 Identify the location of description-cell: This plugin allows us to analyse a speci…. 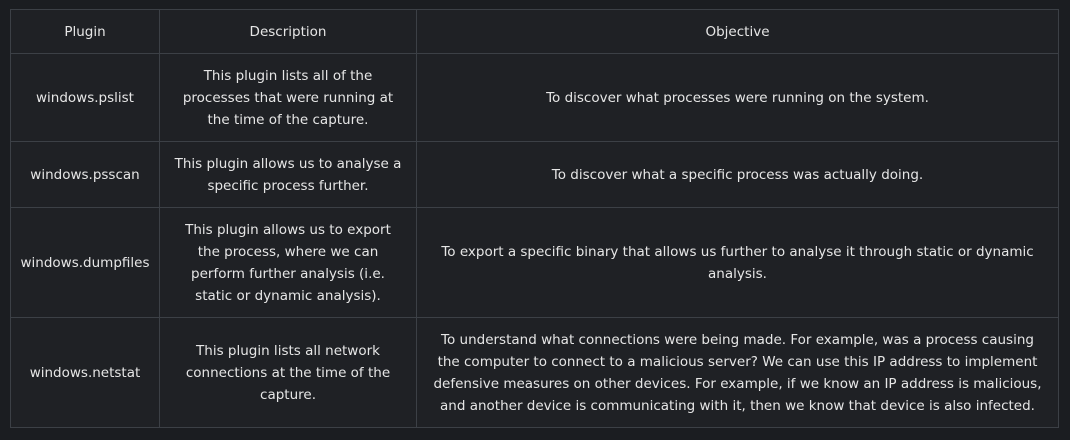
(288, 174).